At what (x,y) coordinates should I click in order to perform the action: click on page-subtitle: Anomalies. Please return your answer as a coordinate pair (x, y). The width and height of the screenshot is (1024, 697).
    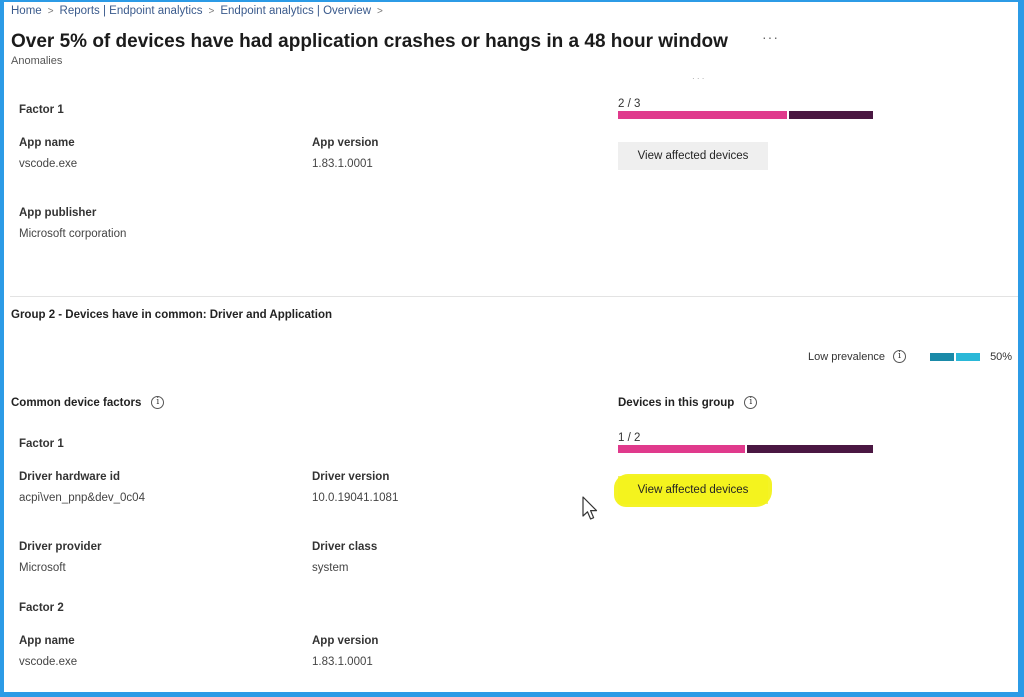
    Looking at the image, I should click on (37, 61).